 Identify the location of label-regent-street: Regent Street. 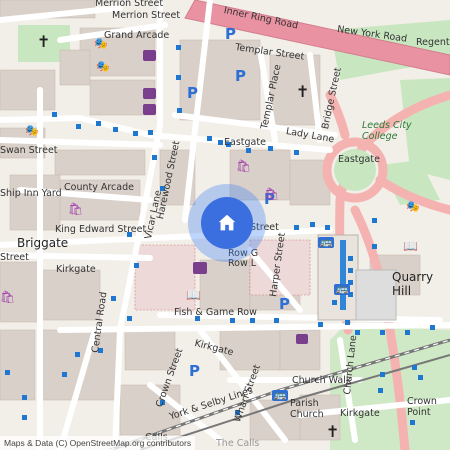
(433, 42).